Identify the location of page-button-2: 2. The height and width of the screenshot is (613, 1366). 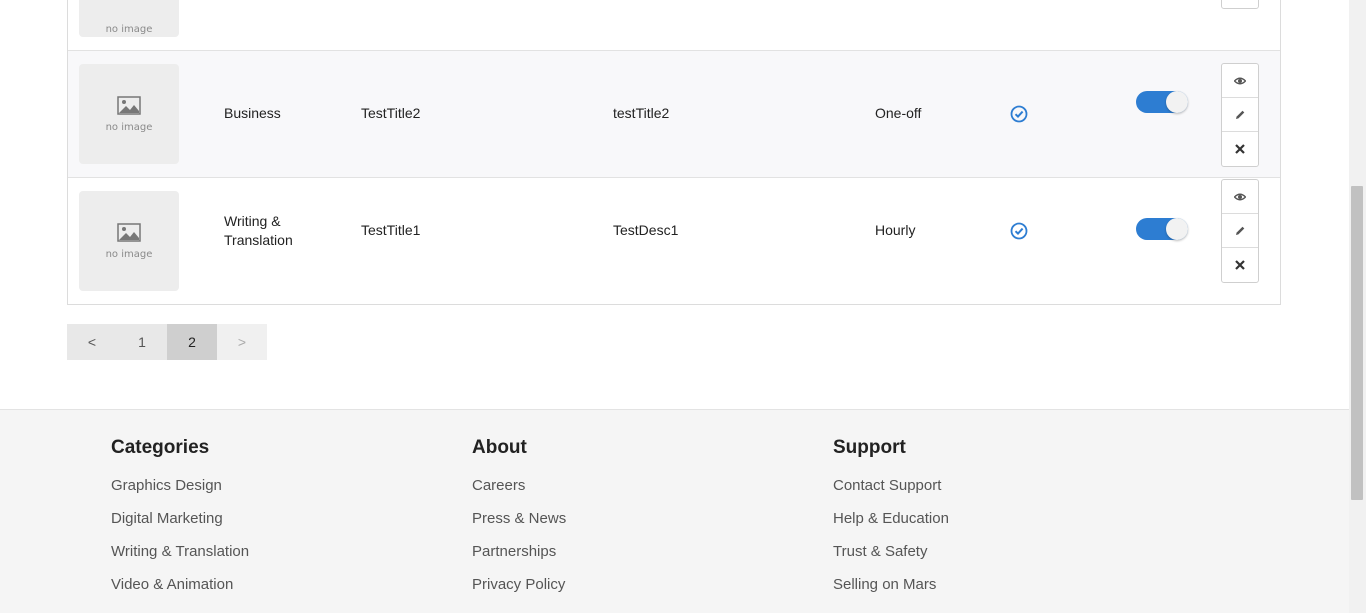
(192, 342).